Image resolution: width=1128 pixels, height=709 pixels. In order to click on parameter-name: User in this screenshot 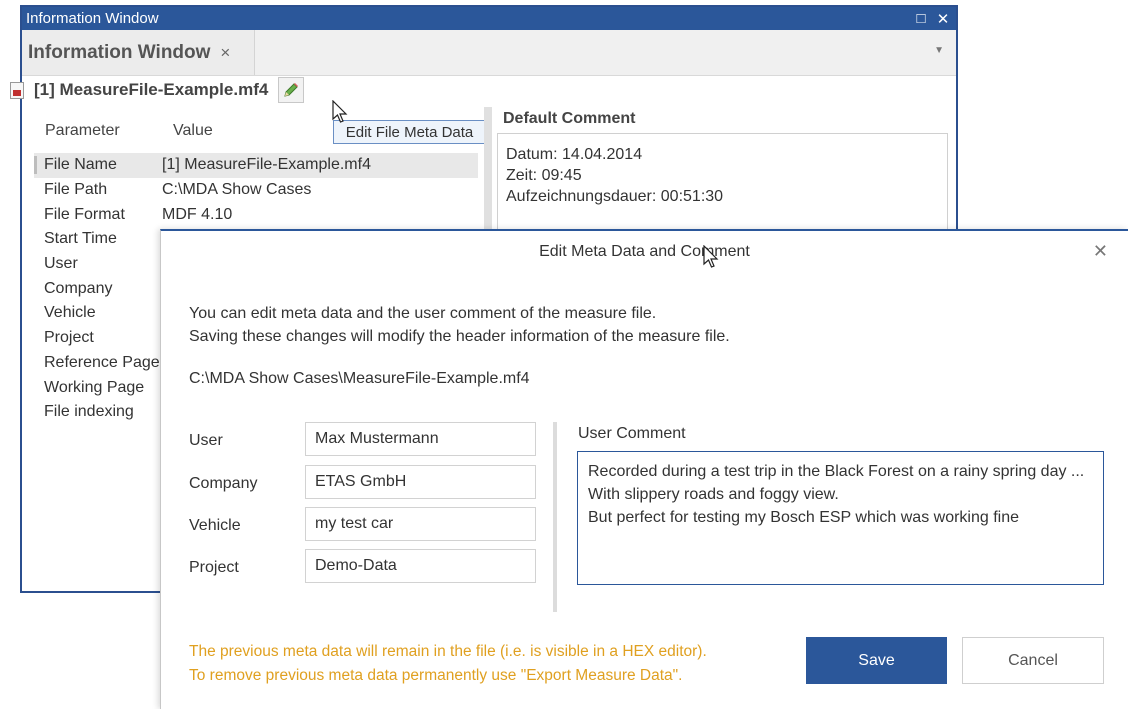, I will do `click(61, 264)`.